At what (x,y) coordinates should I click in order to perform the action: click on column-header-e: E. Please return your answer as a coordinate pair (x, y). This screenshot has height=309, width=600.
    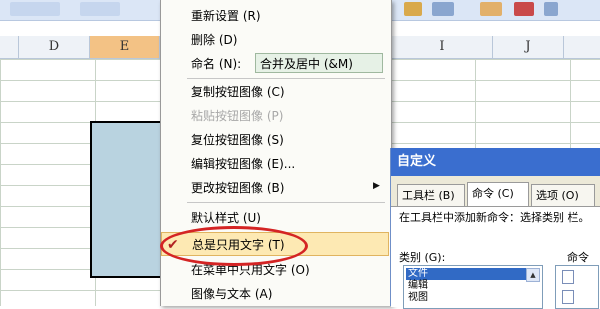
    Looking at the image, I should click on (125, 47).